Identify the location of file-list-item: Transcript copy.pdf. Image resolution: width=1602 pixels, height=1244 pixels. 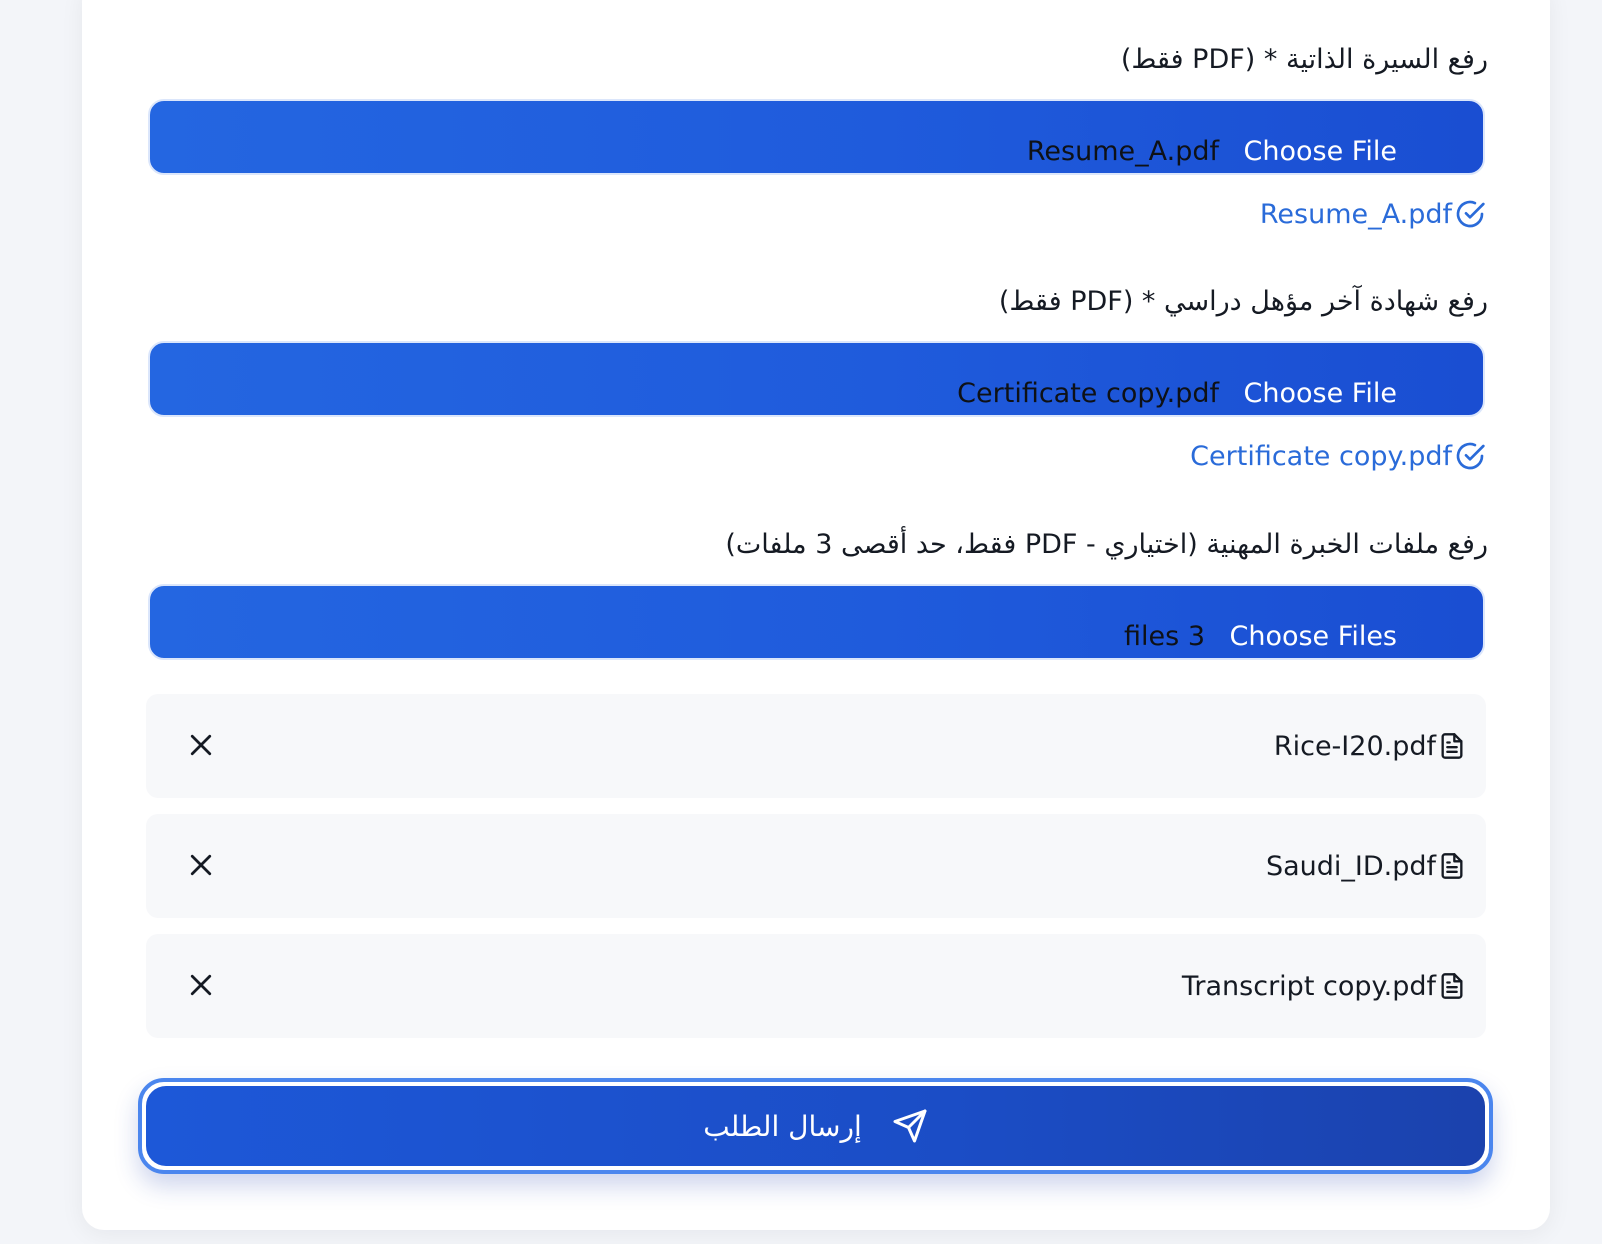
(816, 986).